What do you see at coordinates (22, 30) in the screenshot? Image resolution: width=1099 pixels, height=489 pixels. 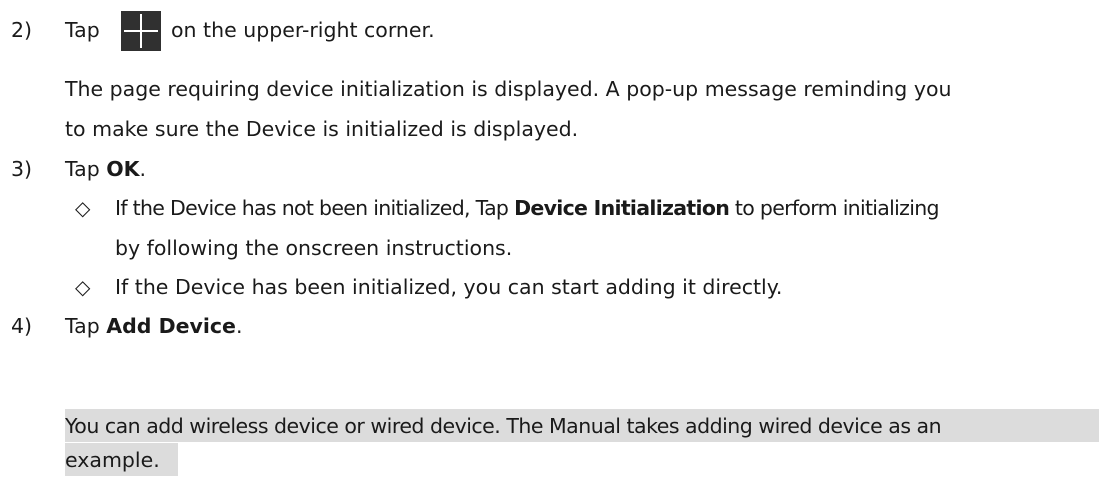 I see `step-number: 2)` at bounding box center [22, 30].